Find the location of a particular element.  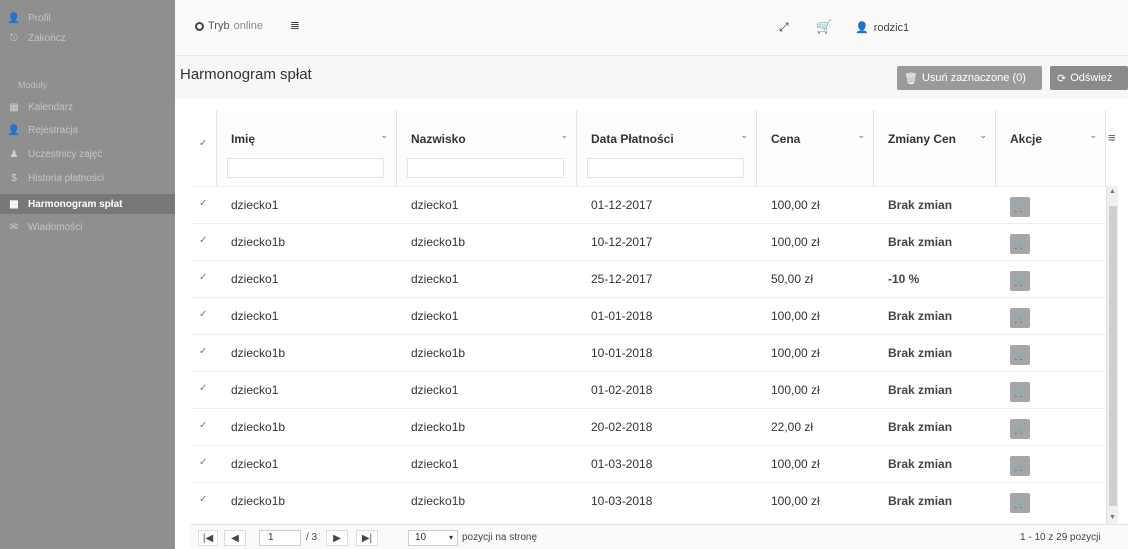

vertical-scrollbar: ▲ ▼ is located at coordinates (1112, 356).